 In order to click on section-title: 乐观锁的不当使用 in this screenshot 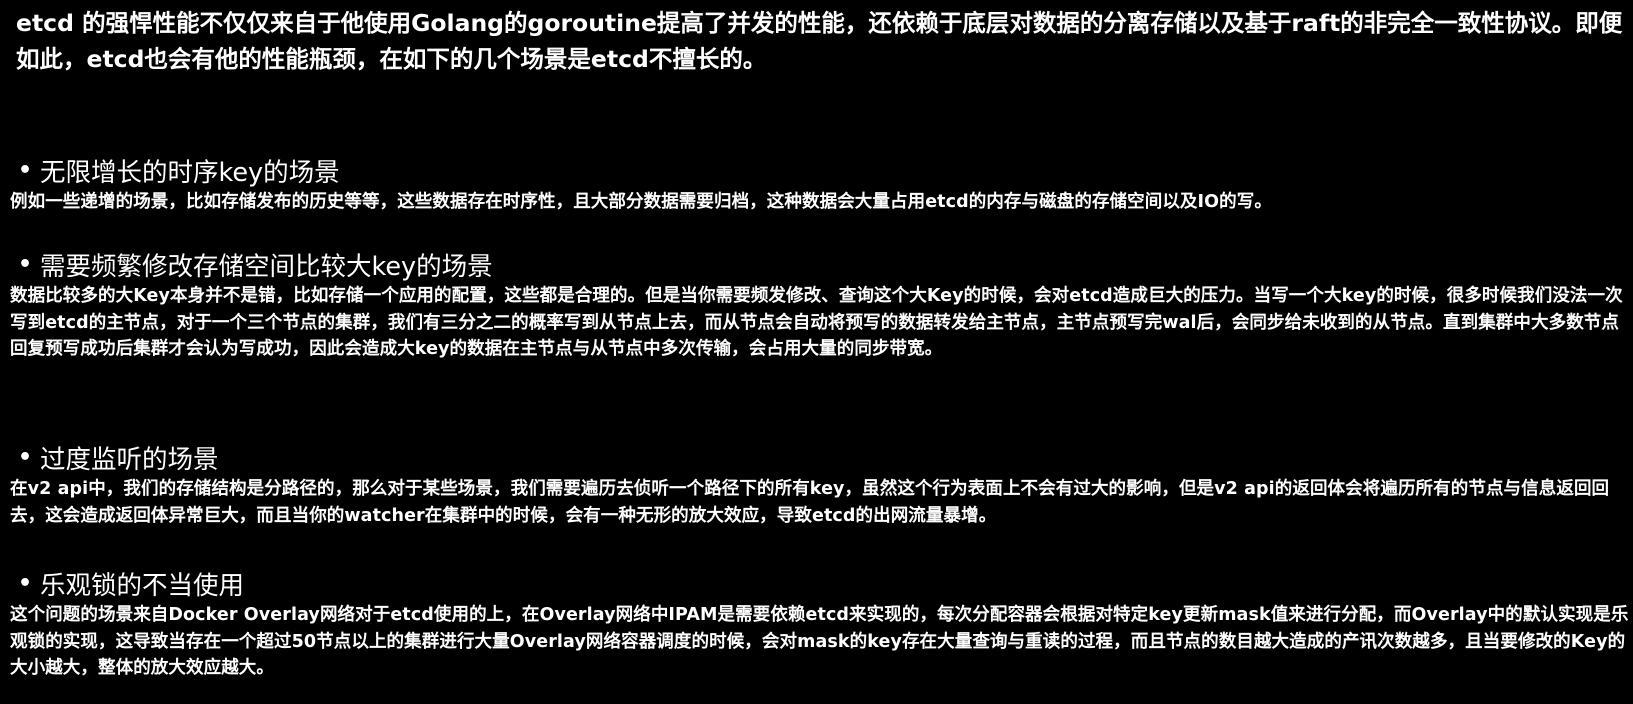, I will do `click(142, 585)`.